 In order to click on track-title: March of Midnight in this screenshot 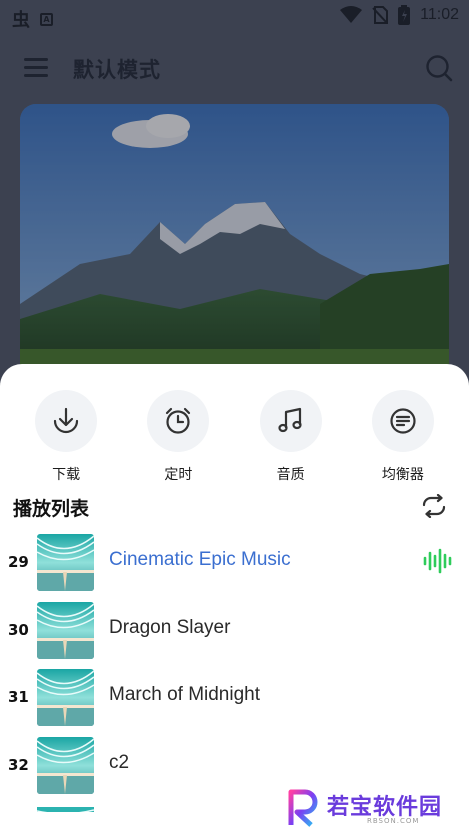, I will do `click(185, 694)`.